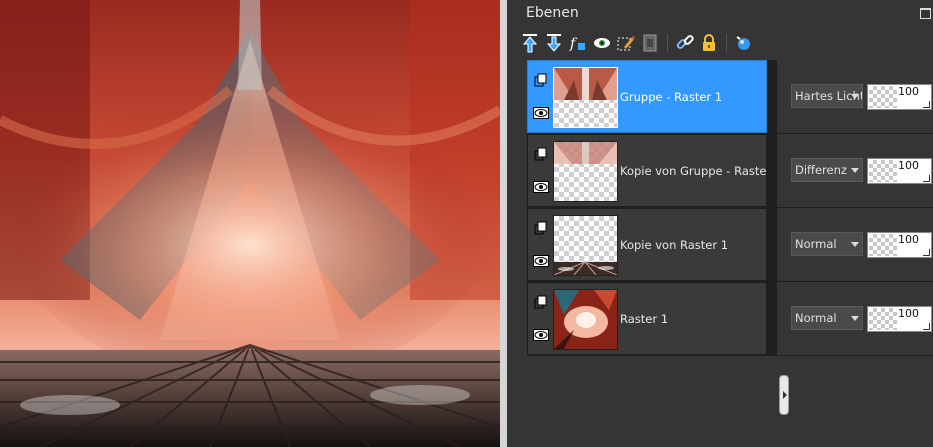  I want to click on layer-name: Kopie von Gruppe - Raster, so click(695, 171).